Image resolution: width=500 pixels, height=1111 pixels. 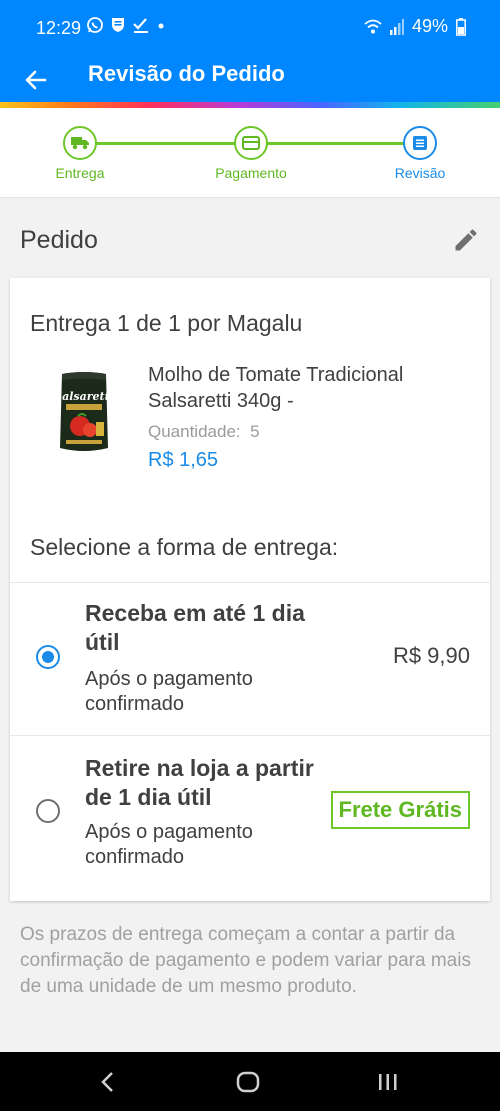 I want to click on quantity-label: Quantidade:, so click(x=194, y=431).